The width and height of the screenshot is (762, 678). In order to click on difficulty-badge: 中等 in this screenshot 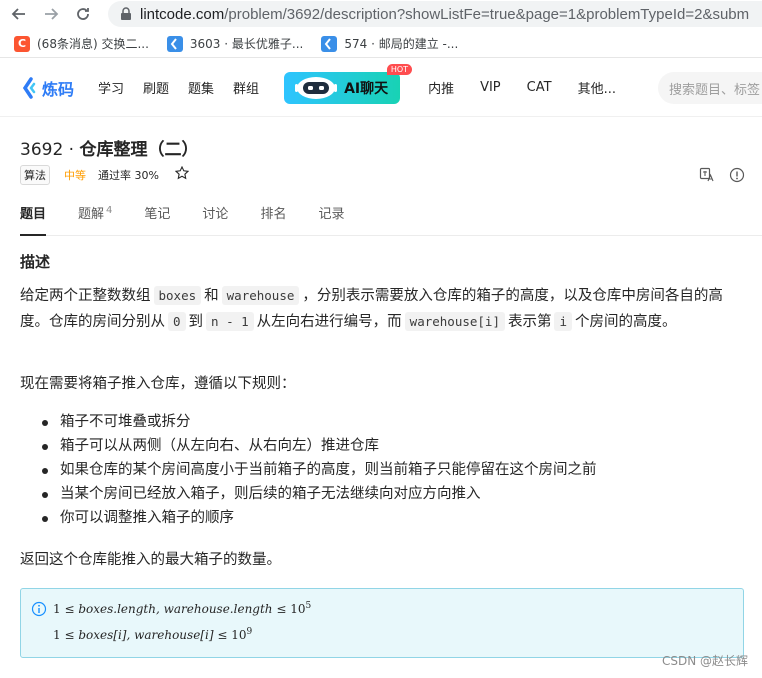, I will do `click(75, 175)`.